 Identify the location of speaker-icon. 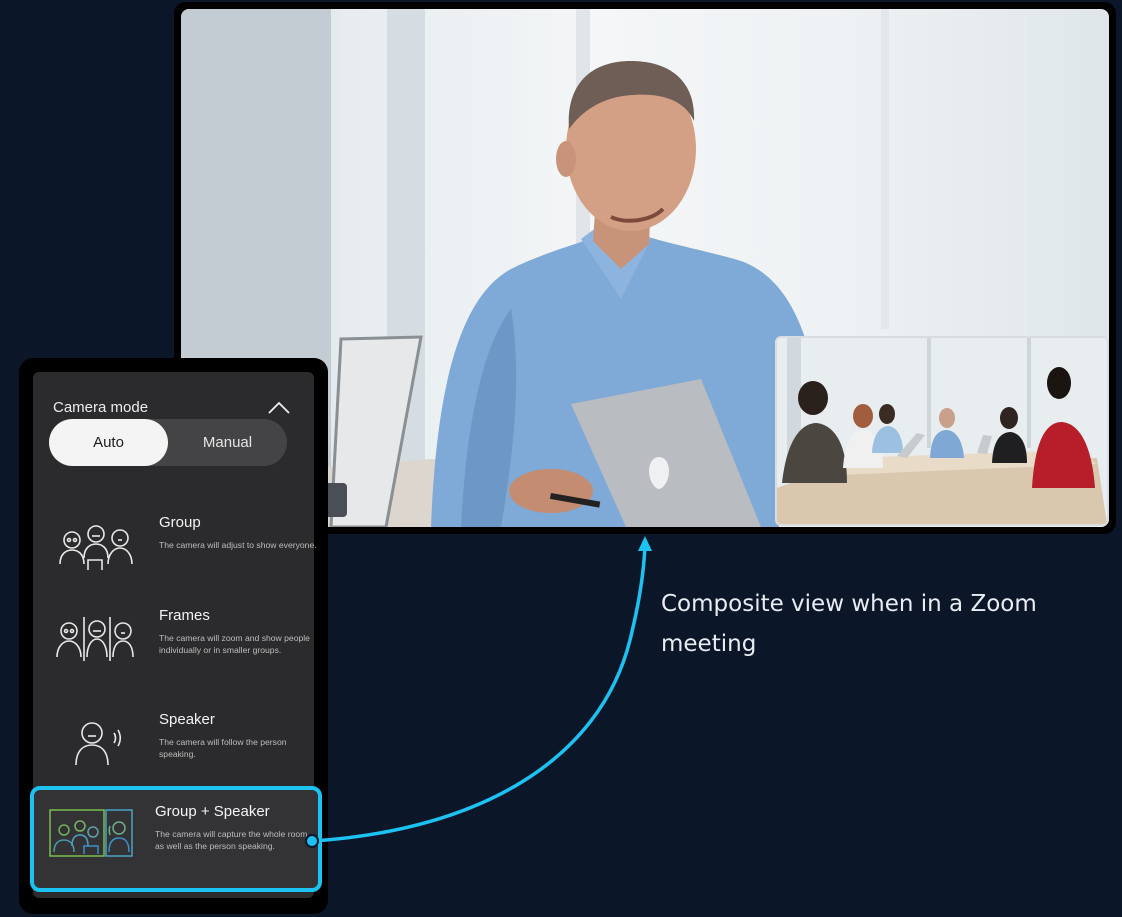
(94, 741).